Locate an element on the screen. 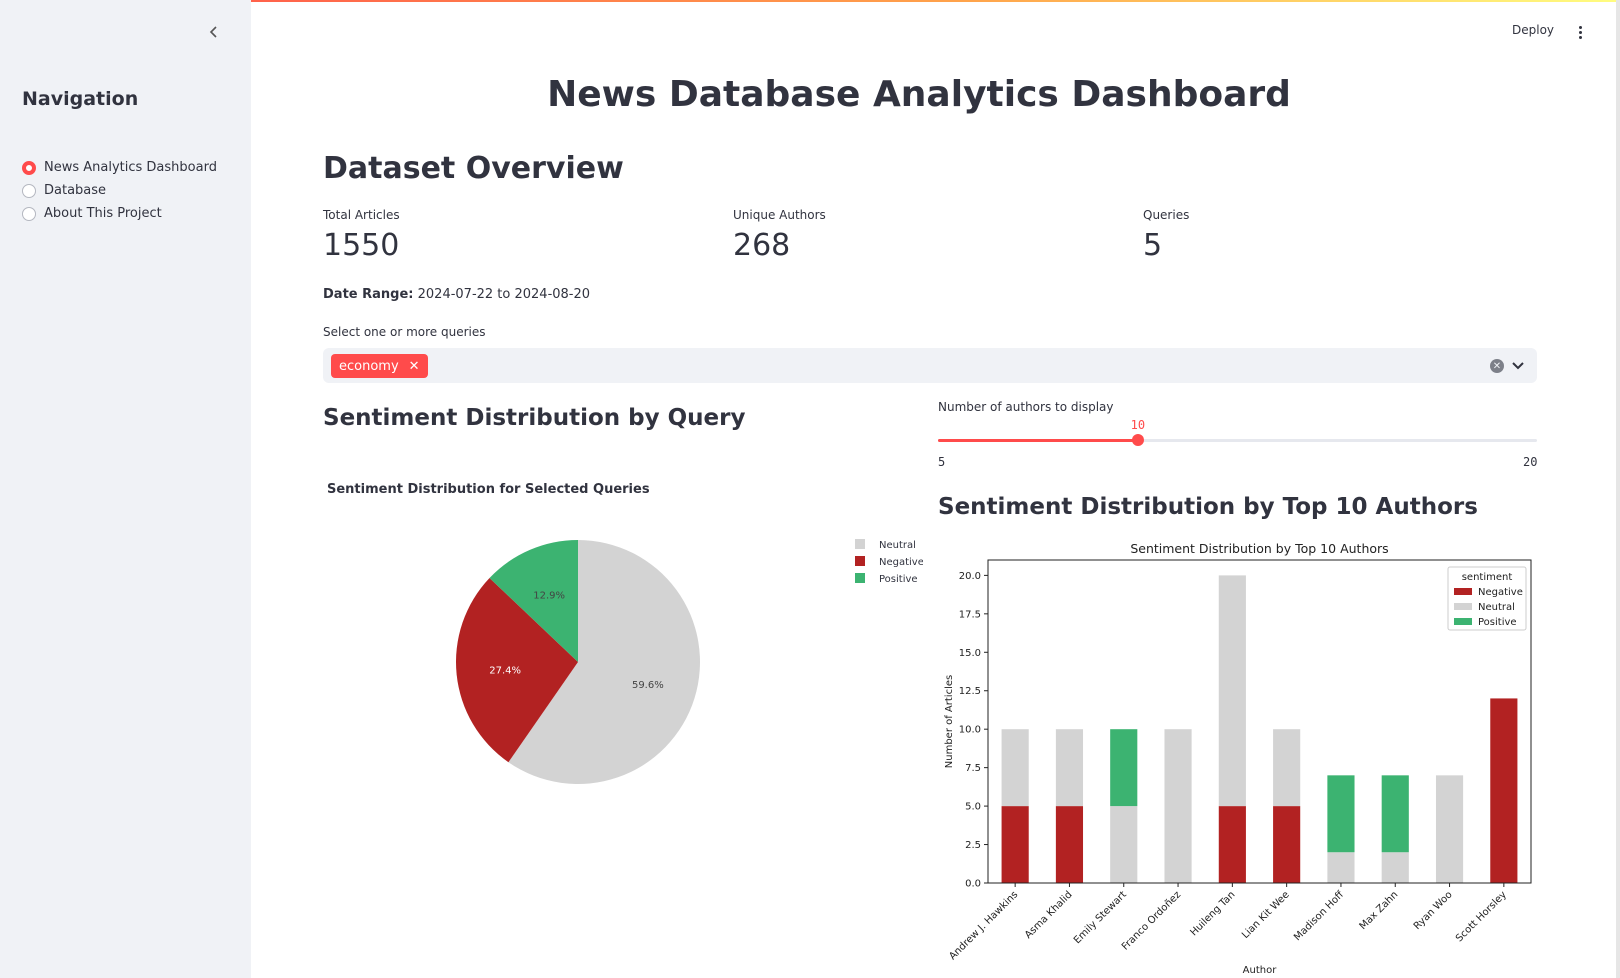 Image resolution: width=1620 pixels, height=978 pixels. nav-item-database: Database is located at coordinates (119, 190).